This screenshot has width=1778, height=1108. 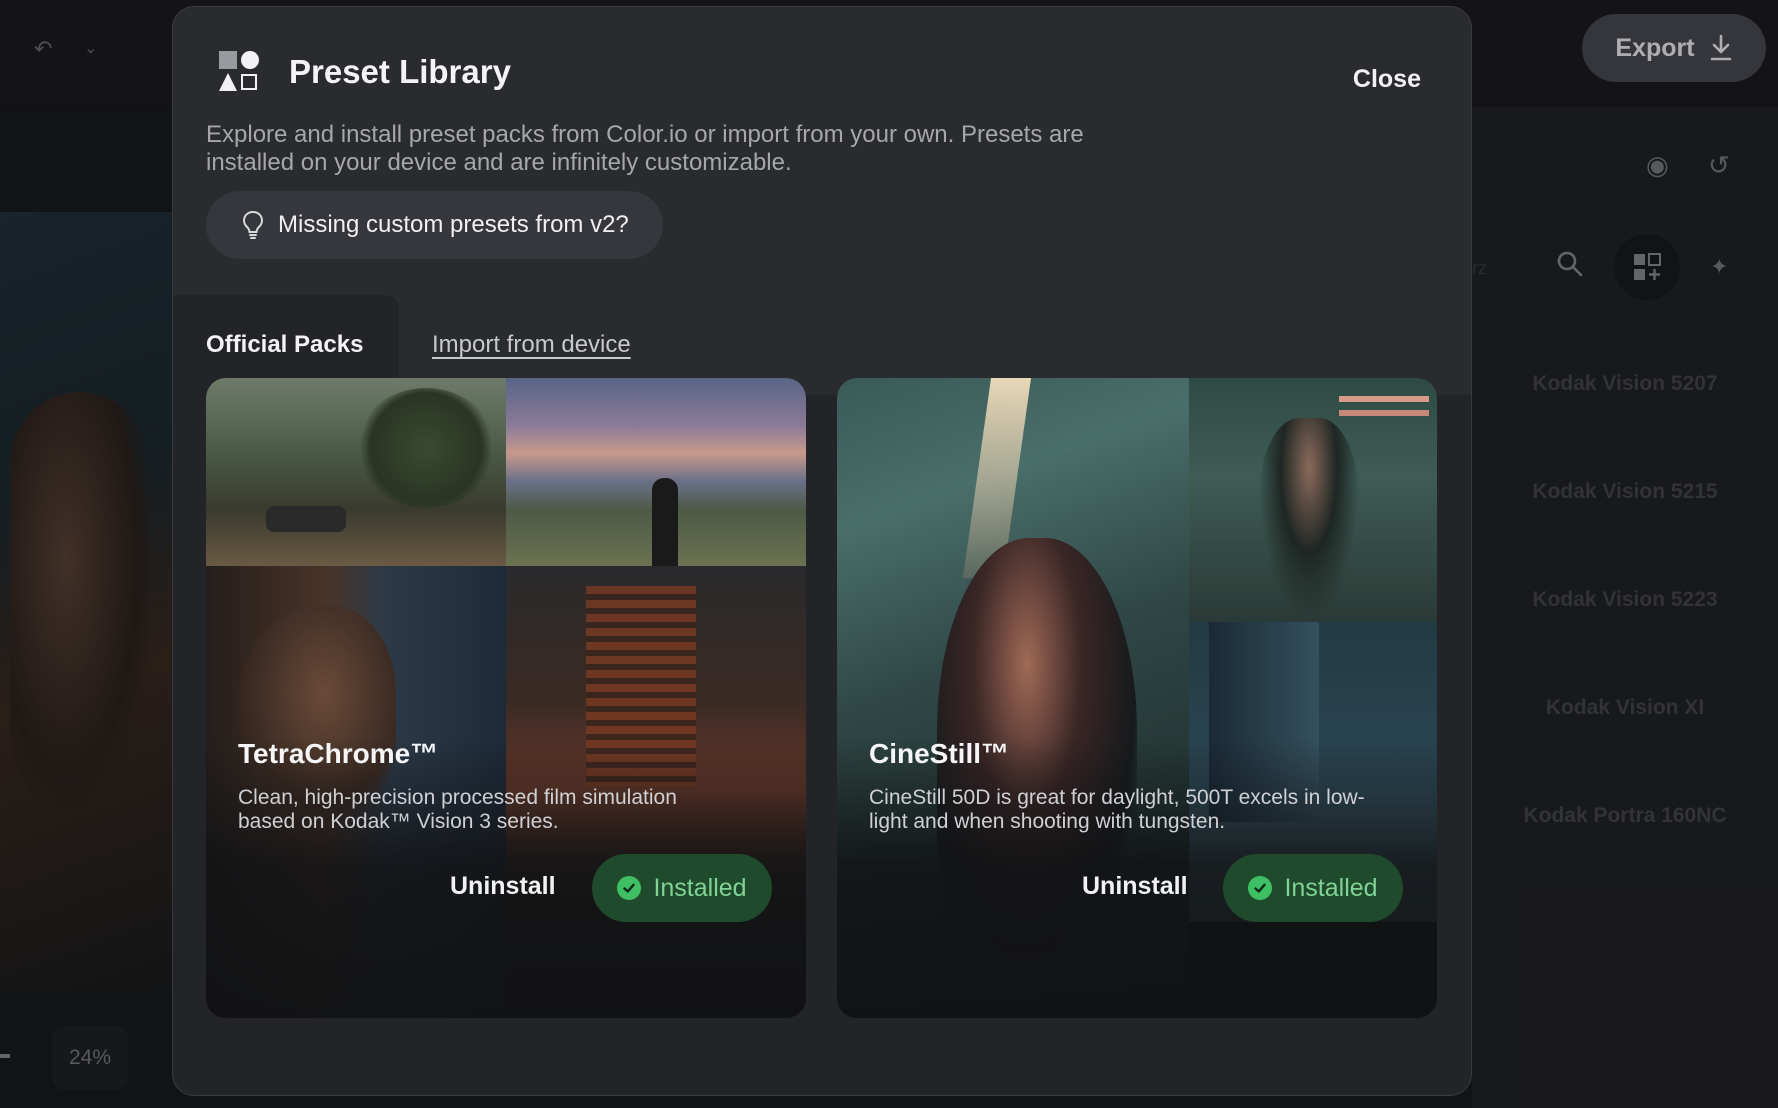 What do you see at coordinates (253, 224) in the screenshot?
I see `lightbulb-icon` at bounding box center [253, 224].